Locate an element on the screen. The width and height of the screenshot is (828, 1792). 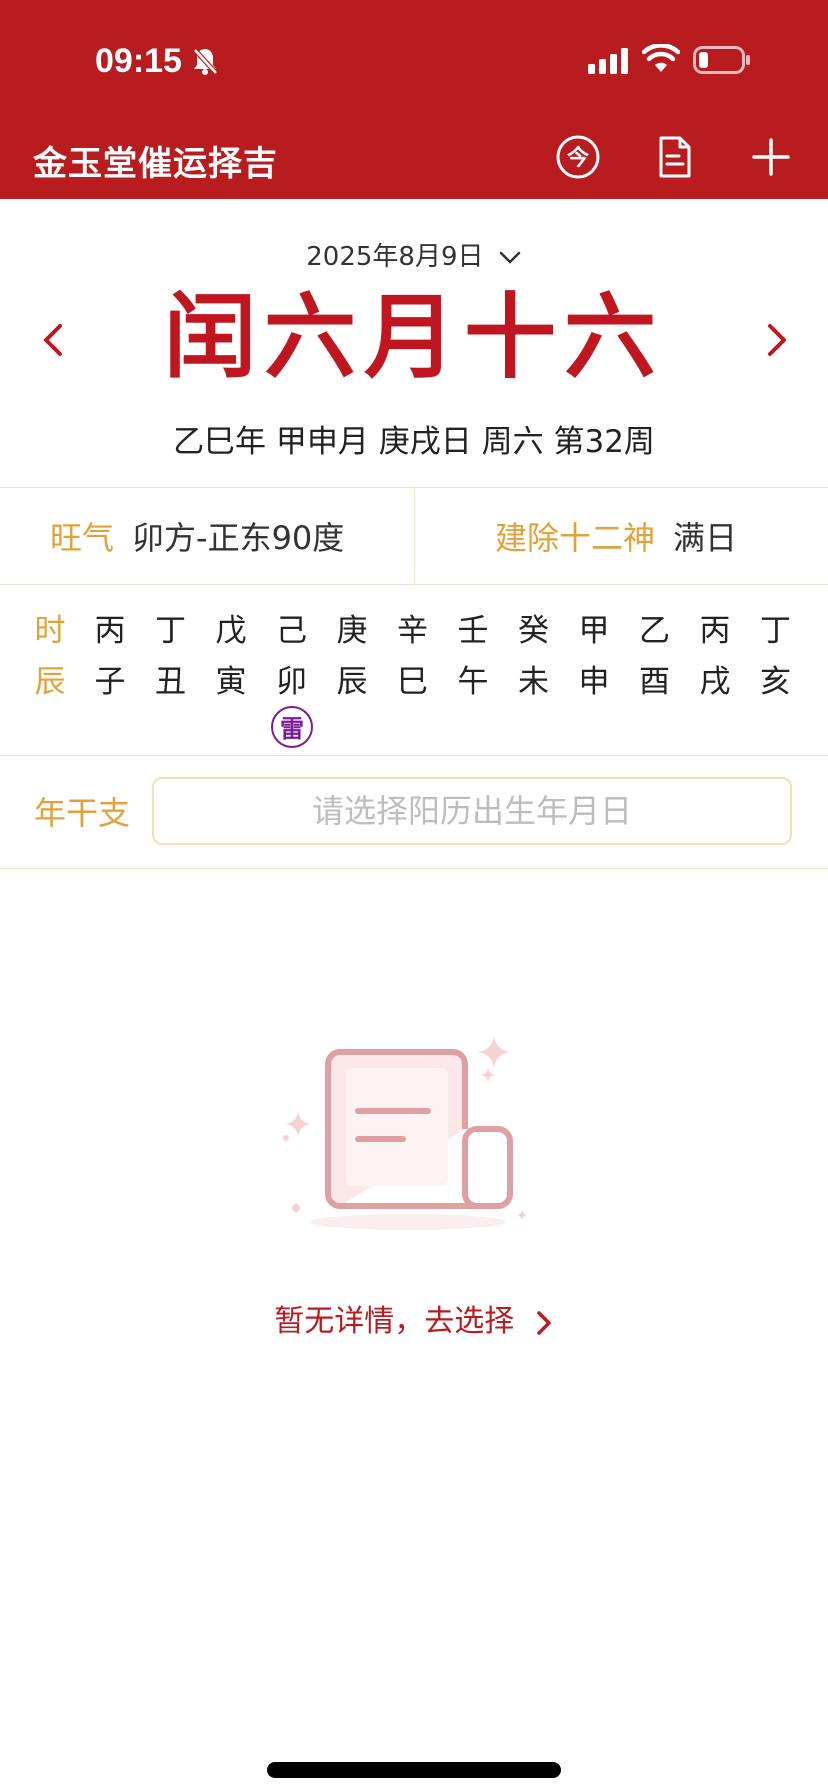
birth-date-input: 请选择阳历出生年月日 is located at coordinates (472, 811).